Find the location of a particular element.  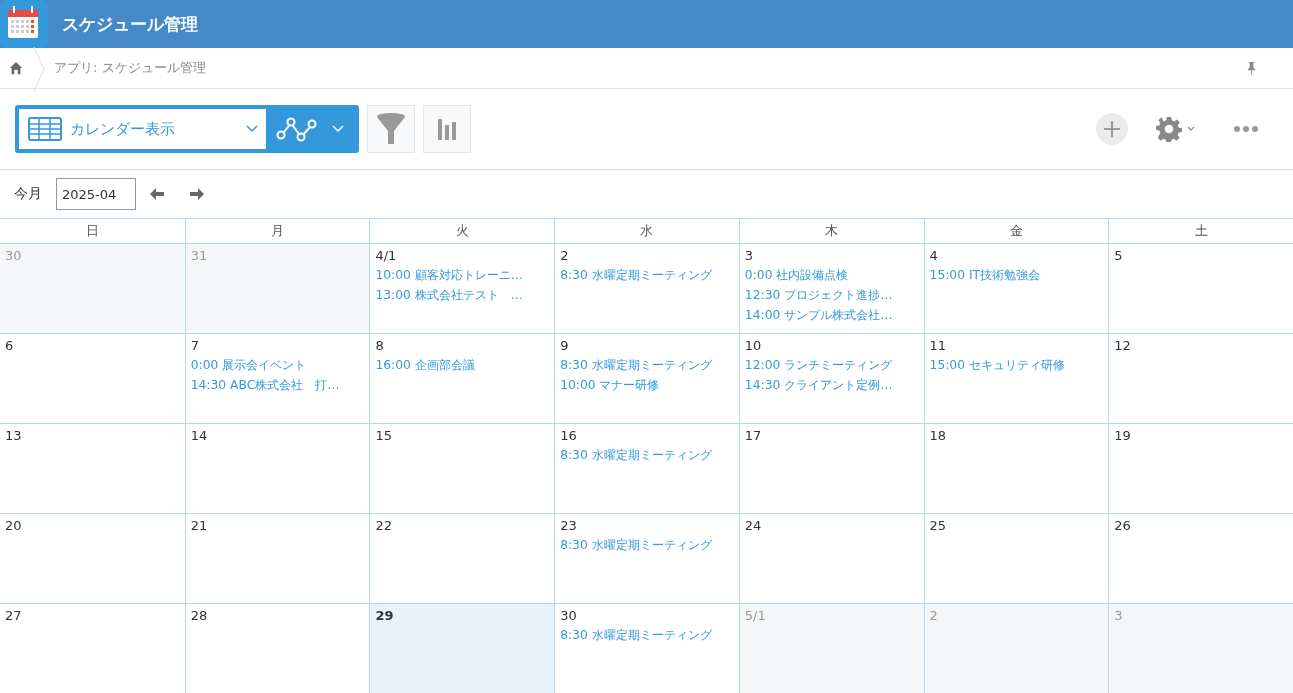

date-number: 4/1 is located at coordinates (386, 256).